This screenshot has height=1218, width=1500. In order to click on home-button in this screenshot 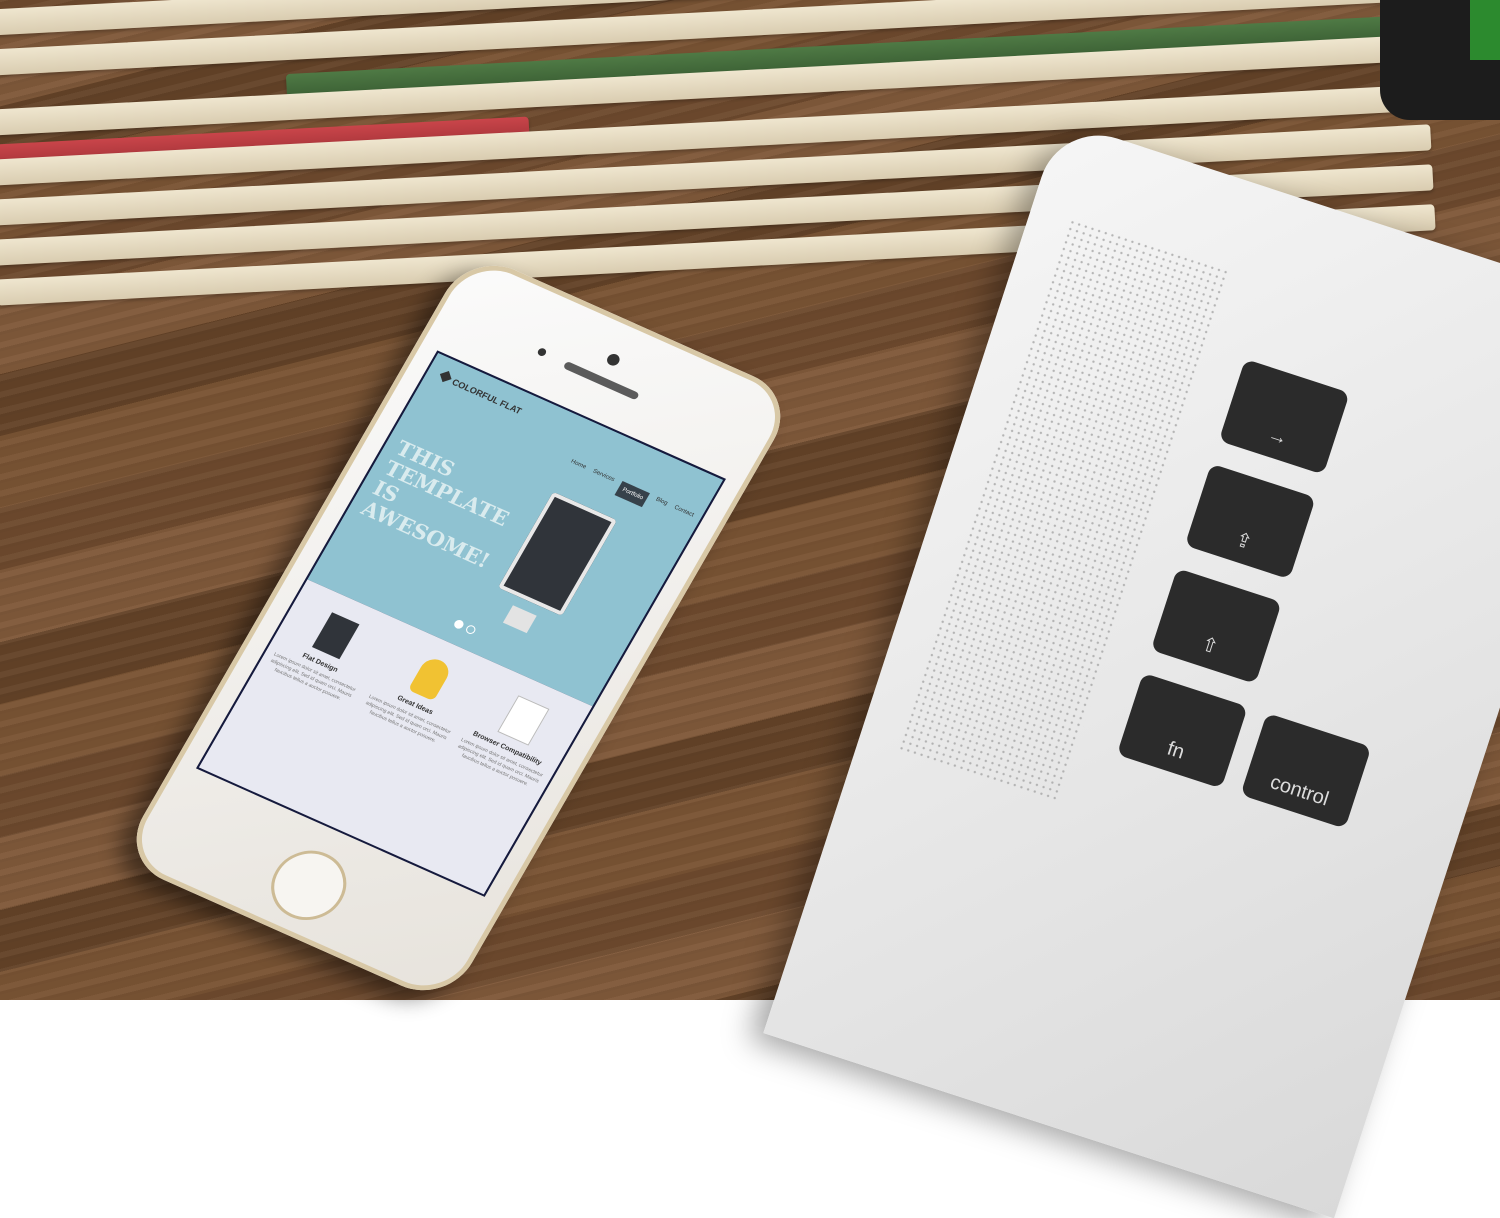, I will do `click(308, 885)`.